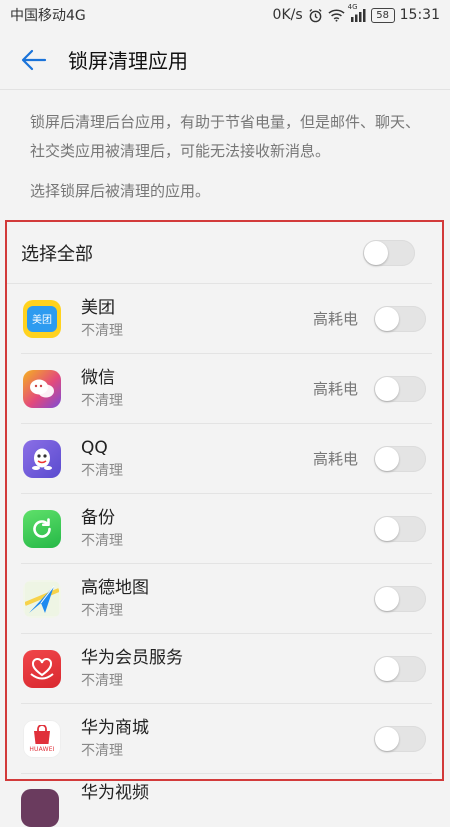 Image resolution: width=450 pixels, height=827 pixels. I want to click on app-name: 备份, so click(98, 517).